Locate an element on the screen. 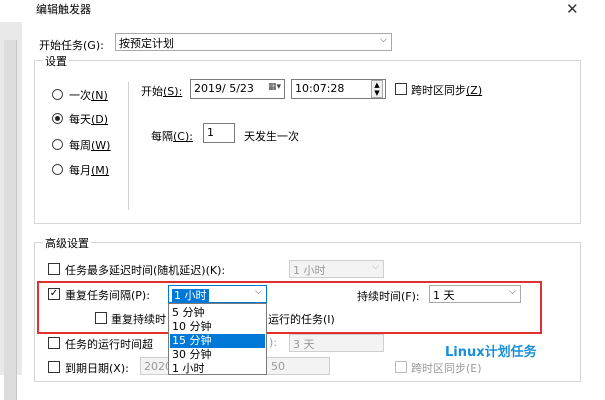 The image size is (605, 400). background-window-strip is located at coordinates (11, 211).